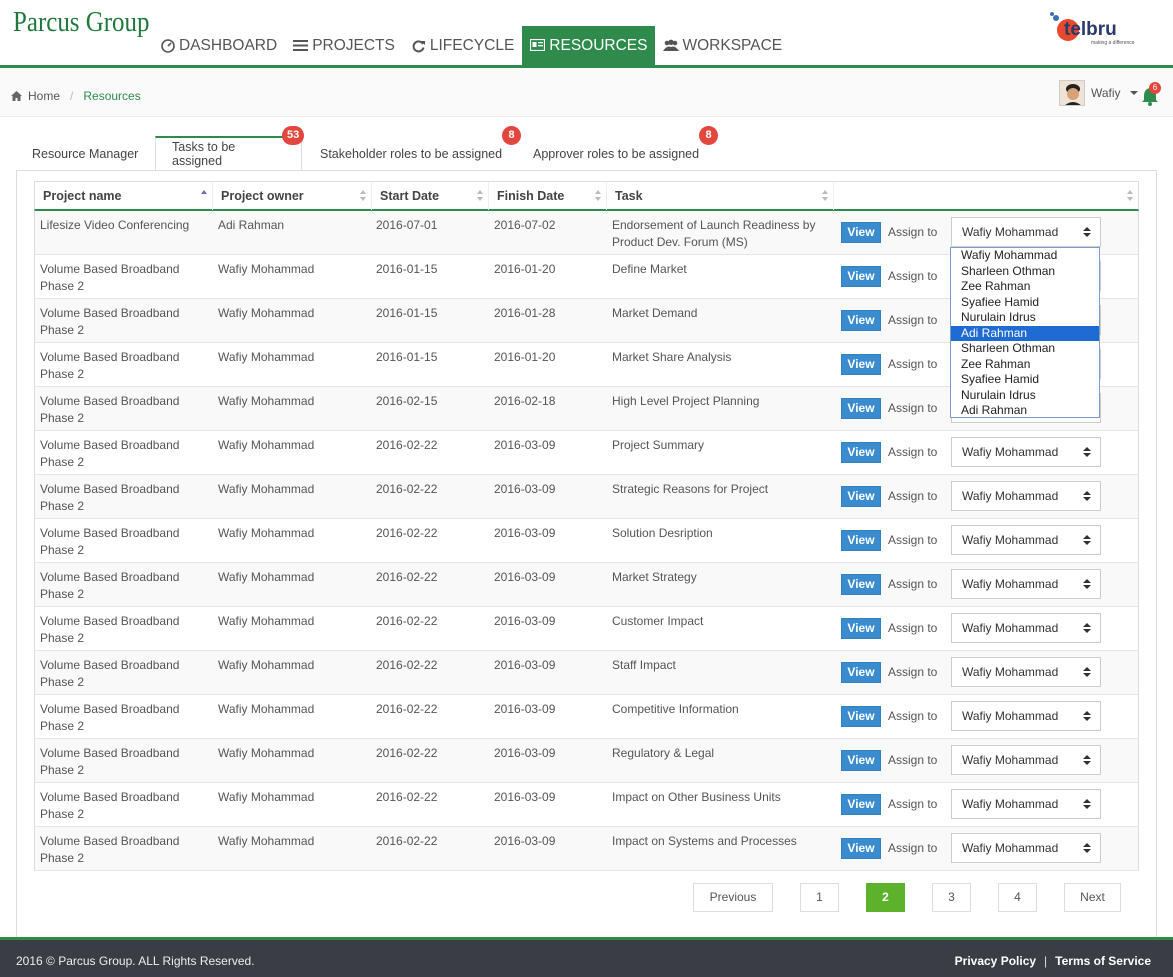 The height and width of the screenshot is (977, 1173). What do you see at coordinates (292, 196) in the screenshot?
I see `col-project-owner: Project owner` at bounding box center [292, 196].